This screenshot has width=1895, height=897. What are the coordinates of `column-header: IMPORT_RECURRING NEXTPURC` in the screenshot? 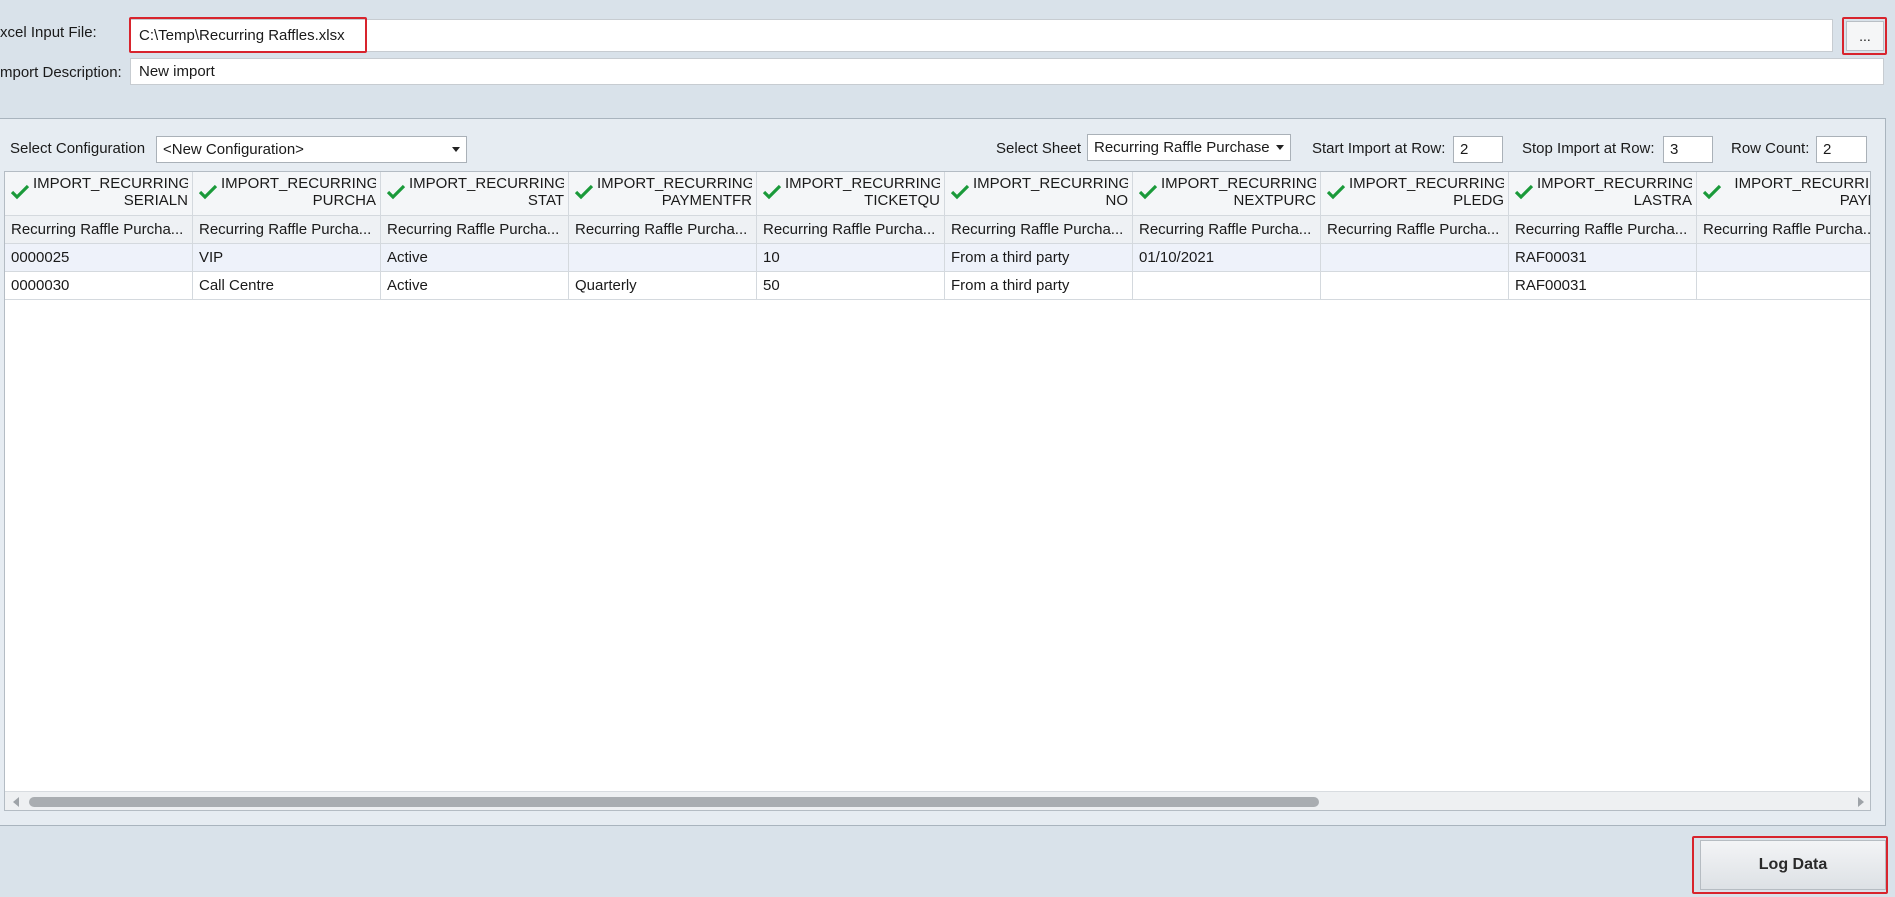 It's located at (1227, 194).